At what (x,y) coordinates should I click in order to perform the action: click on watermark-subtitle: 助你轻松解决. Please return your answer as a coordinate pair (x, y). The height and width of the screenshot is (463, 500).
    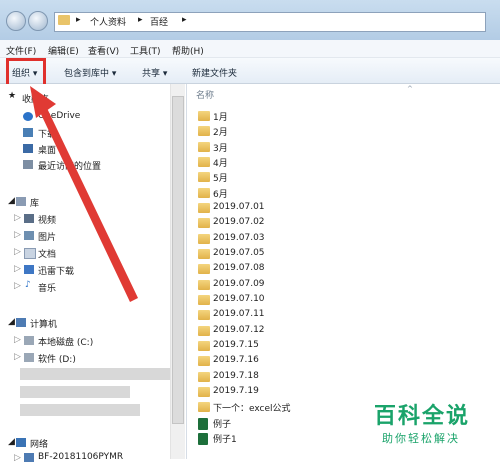
    Looking at the image, I should click on (421, 438).